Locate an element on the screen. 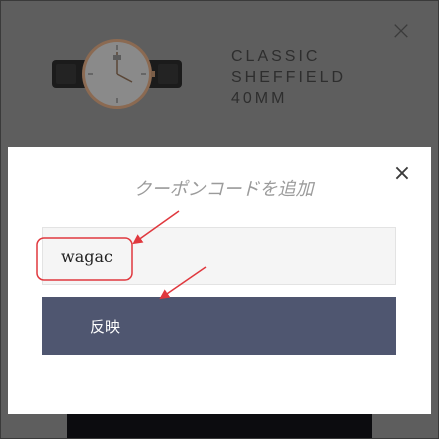 Image resolution: width=439 pixels, height=439 pixels. apply-button: 反映 is located at coordinates (219, 326).